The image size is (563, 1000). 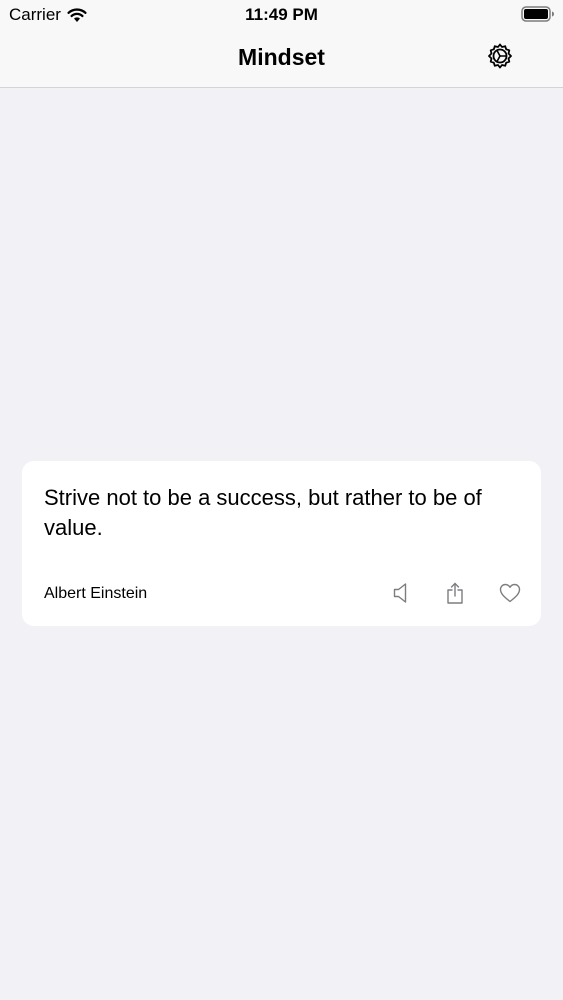 I want to click on like-button, so click(x=510, y=595).